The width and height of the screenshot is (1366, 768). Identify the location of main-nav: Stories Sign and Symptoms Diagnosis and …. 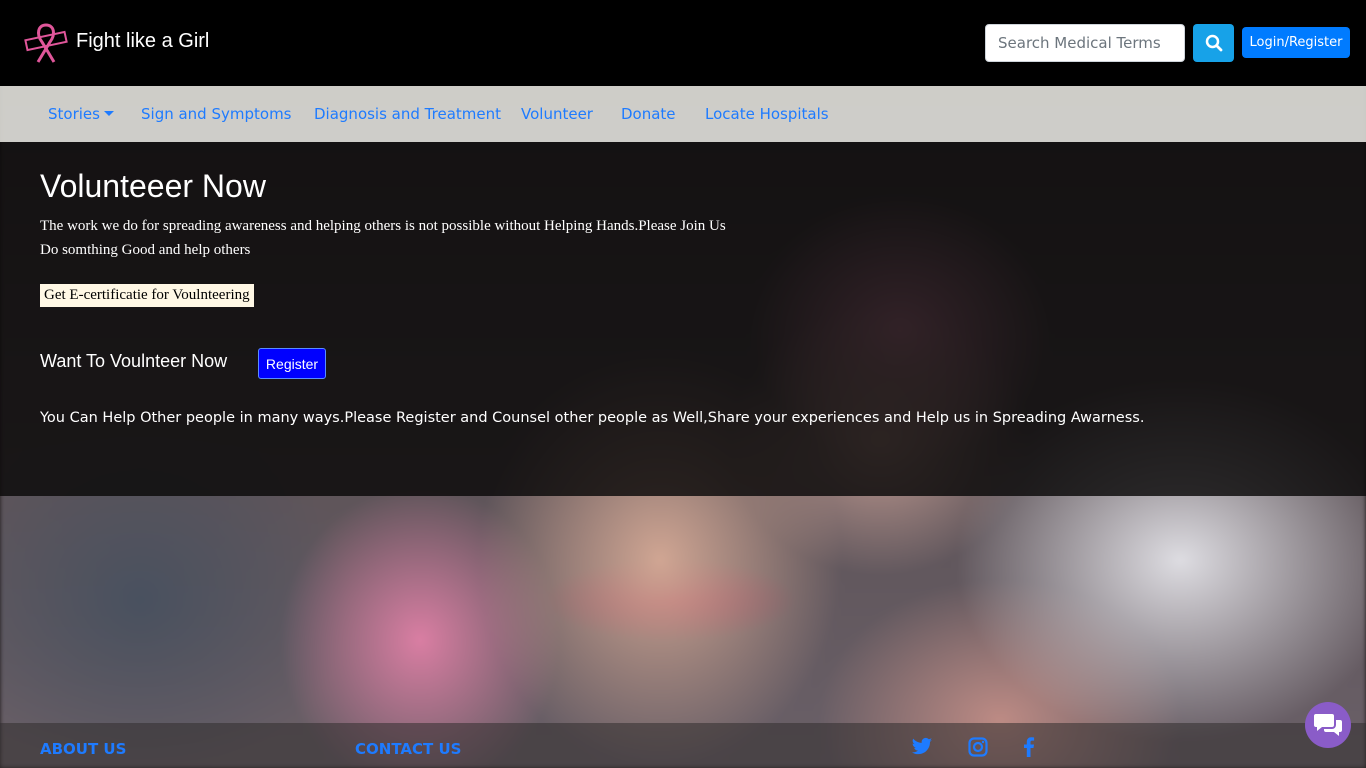
(683, 114).